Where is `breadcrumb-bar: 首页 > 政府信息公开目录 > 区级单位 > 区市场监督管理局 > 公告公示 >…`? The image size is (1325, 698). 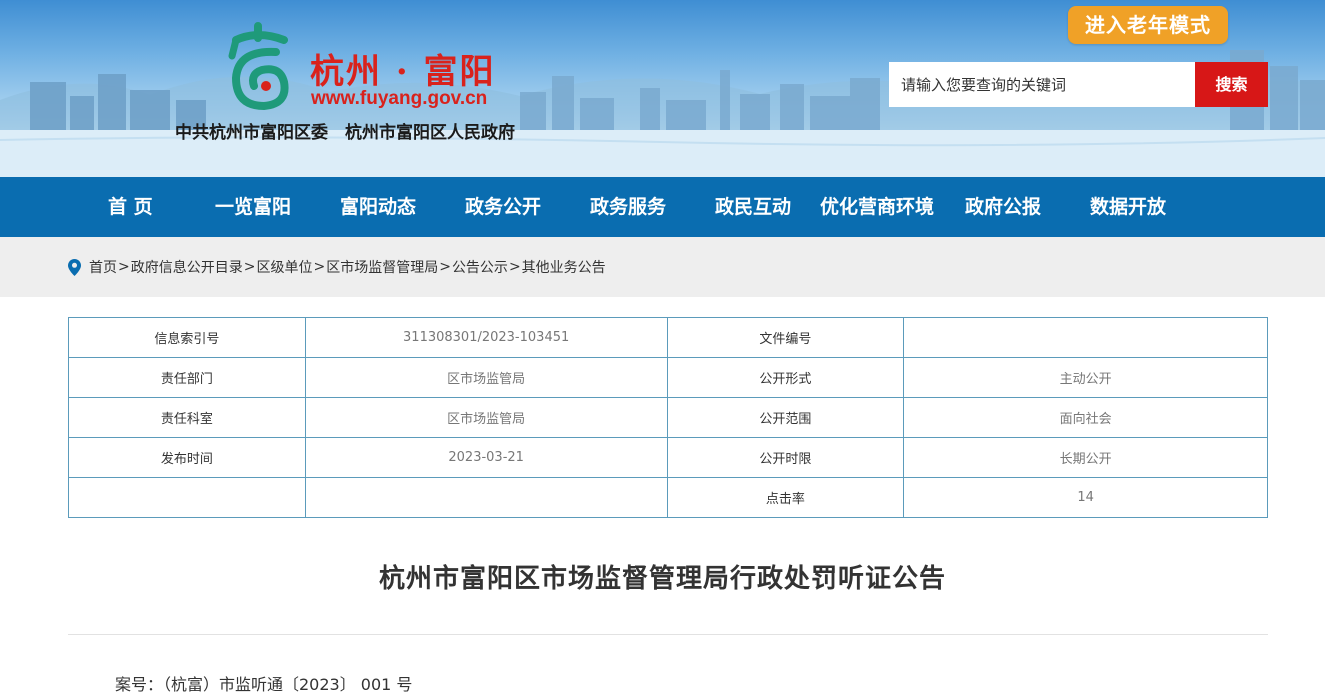 breadcrumb-bar: 首页 > 政府信息公开目录 > 区级单位 > 区市场监督管理局 > 公告公示 >… is located at coordinates (662, 267).